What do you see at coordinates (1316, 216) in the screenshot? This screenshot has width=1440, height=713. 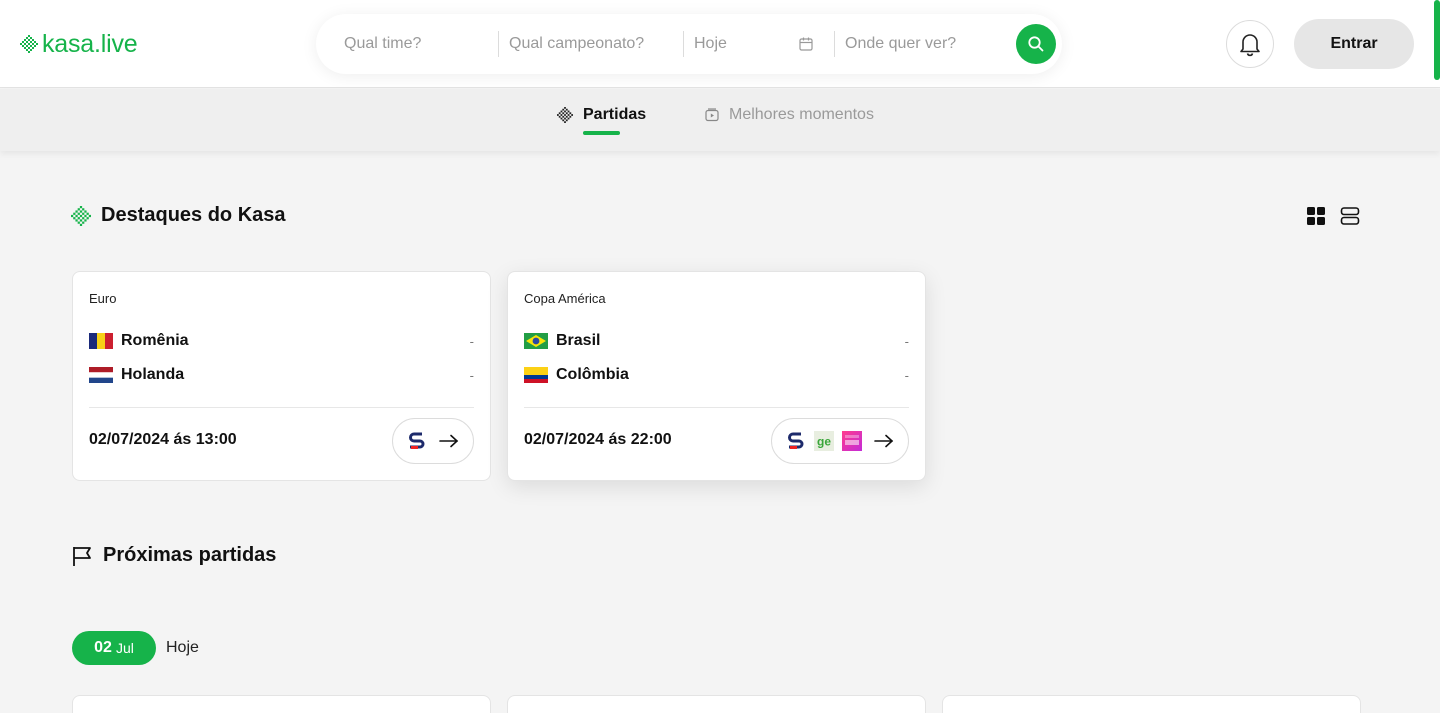 I see `grid-view-icon` at bounding box center [1316, 216].